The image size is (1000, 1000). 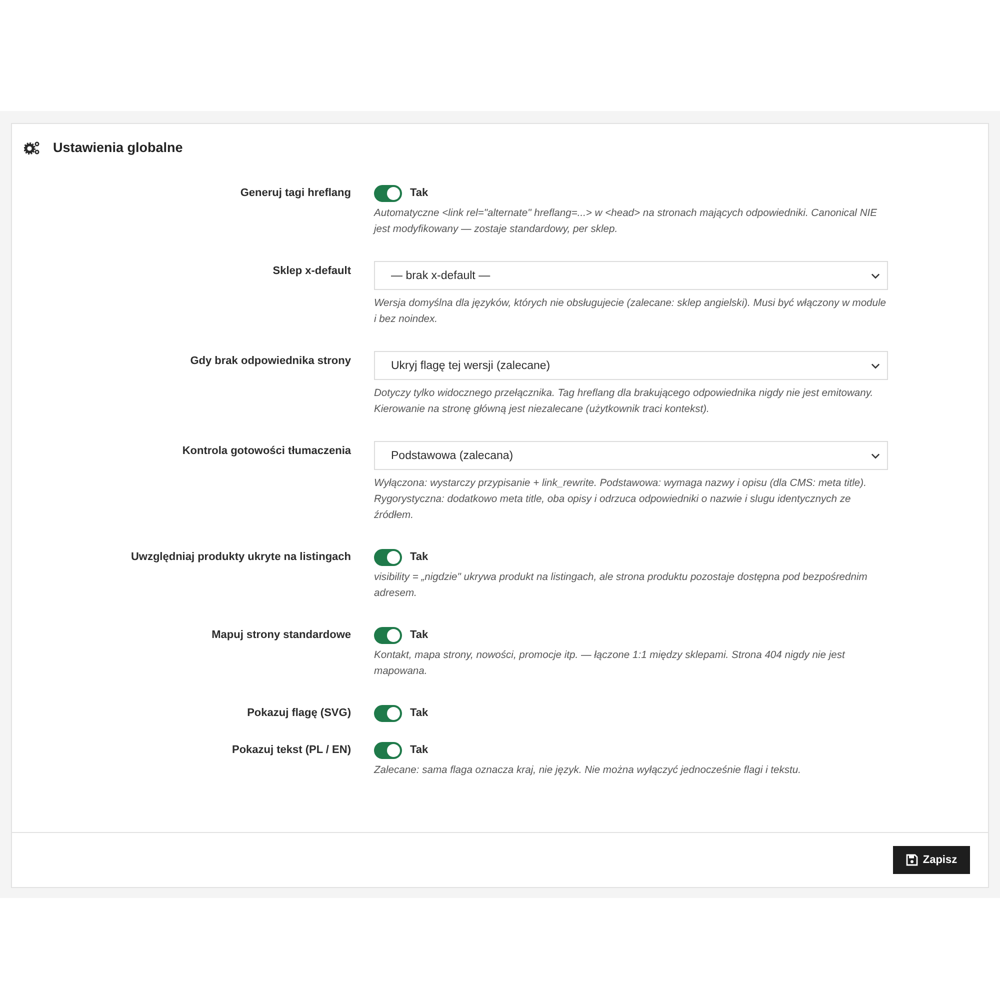 I want to click on dropdown: Ukryj flagę tej wersji (zalecane), so click(x=631, y=365).